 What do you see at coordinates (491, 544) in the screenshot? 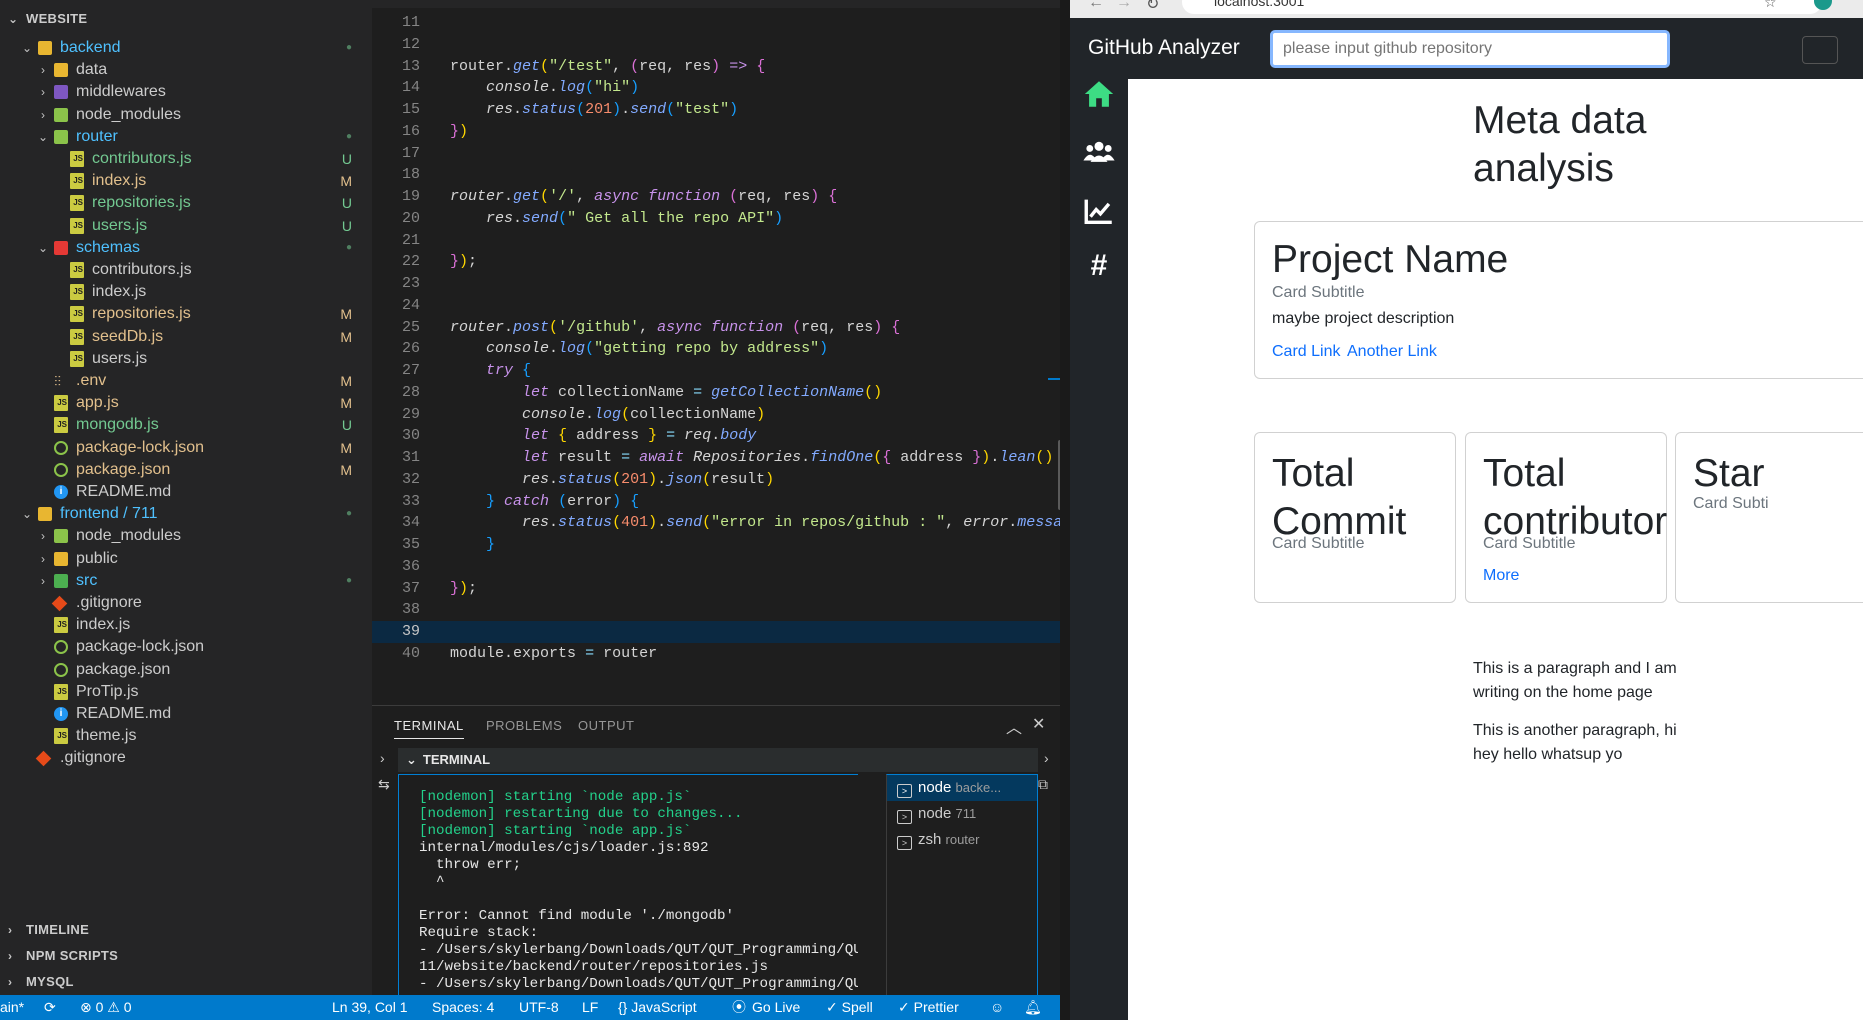
I see `line-source: }` at bounding box center [491, 544].